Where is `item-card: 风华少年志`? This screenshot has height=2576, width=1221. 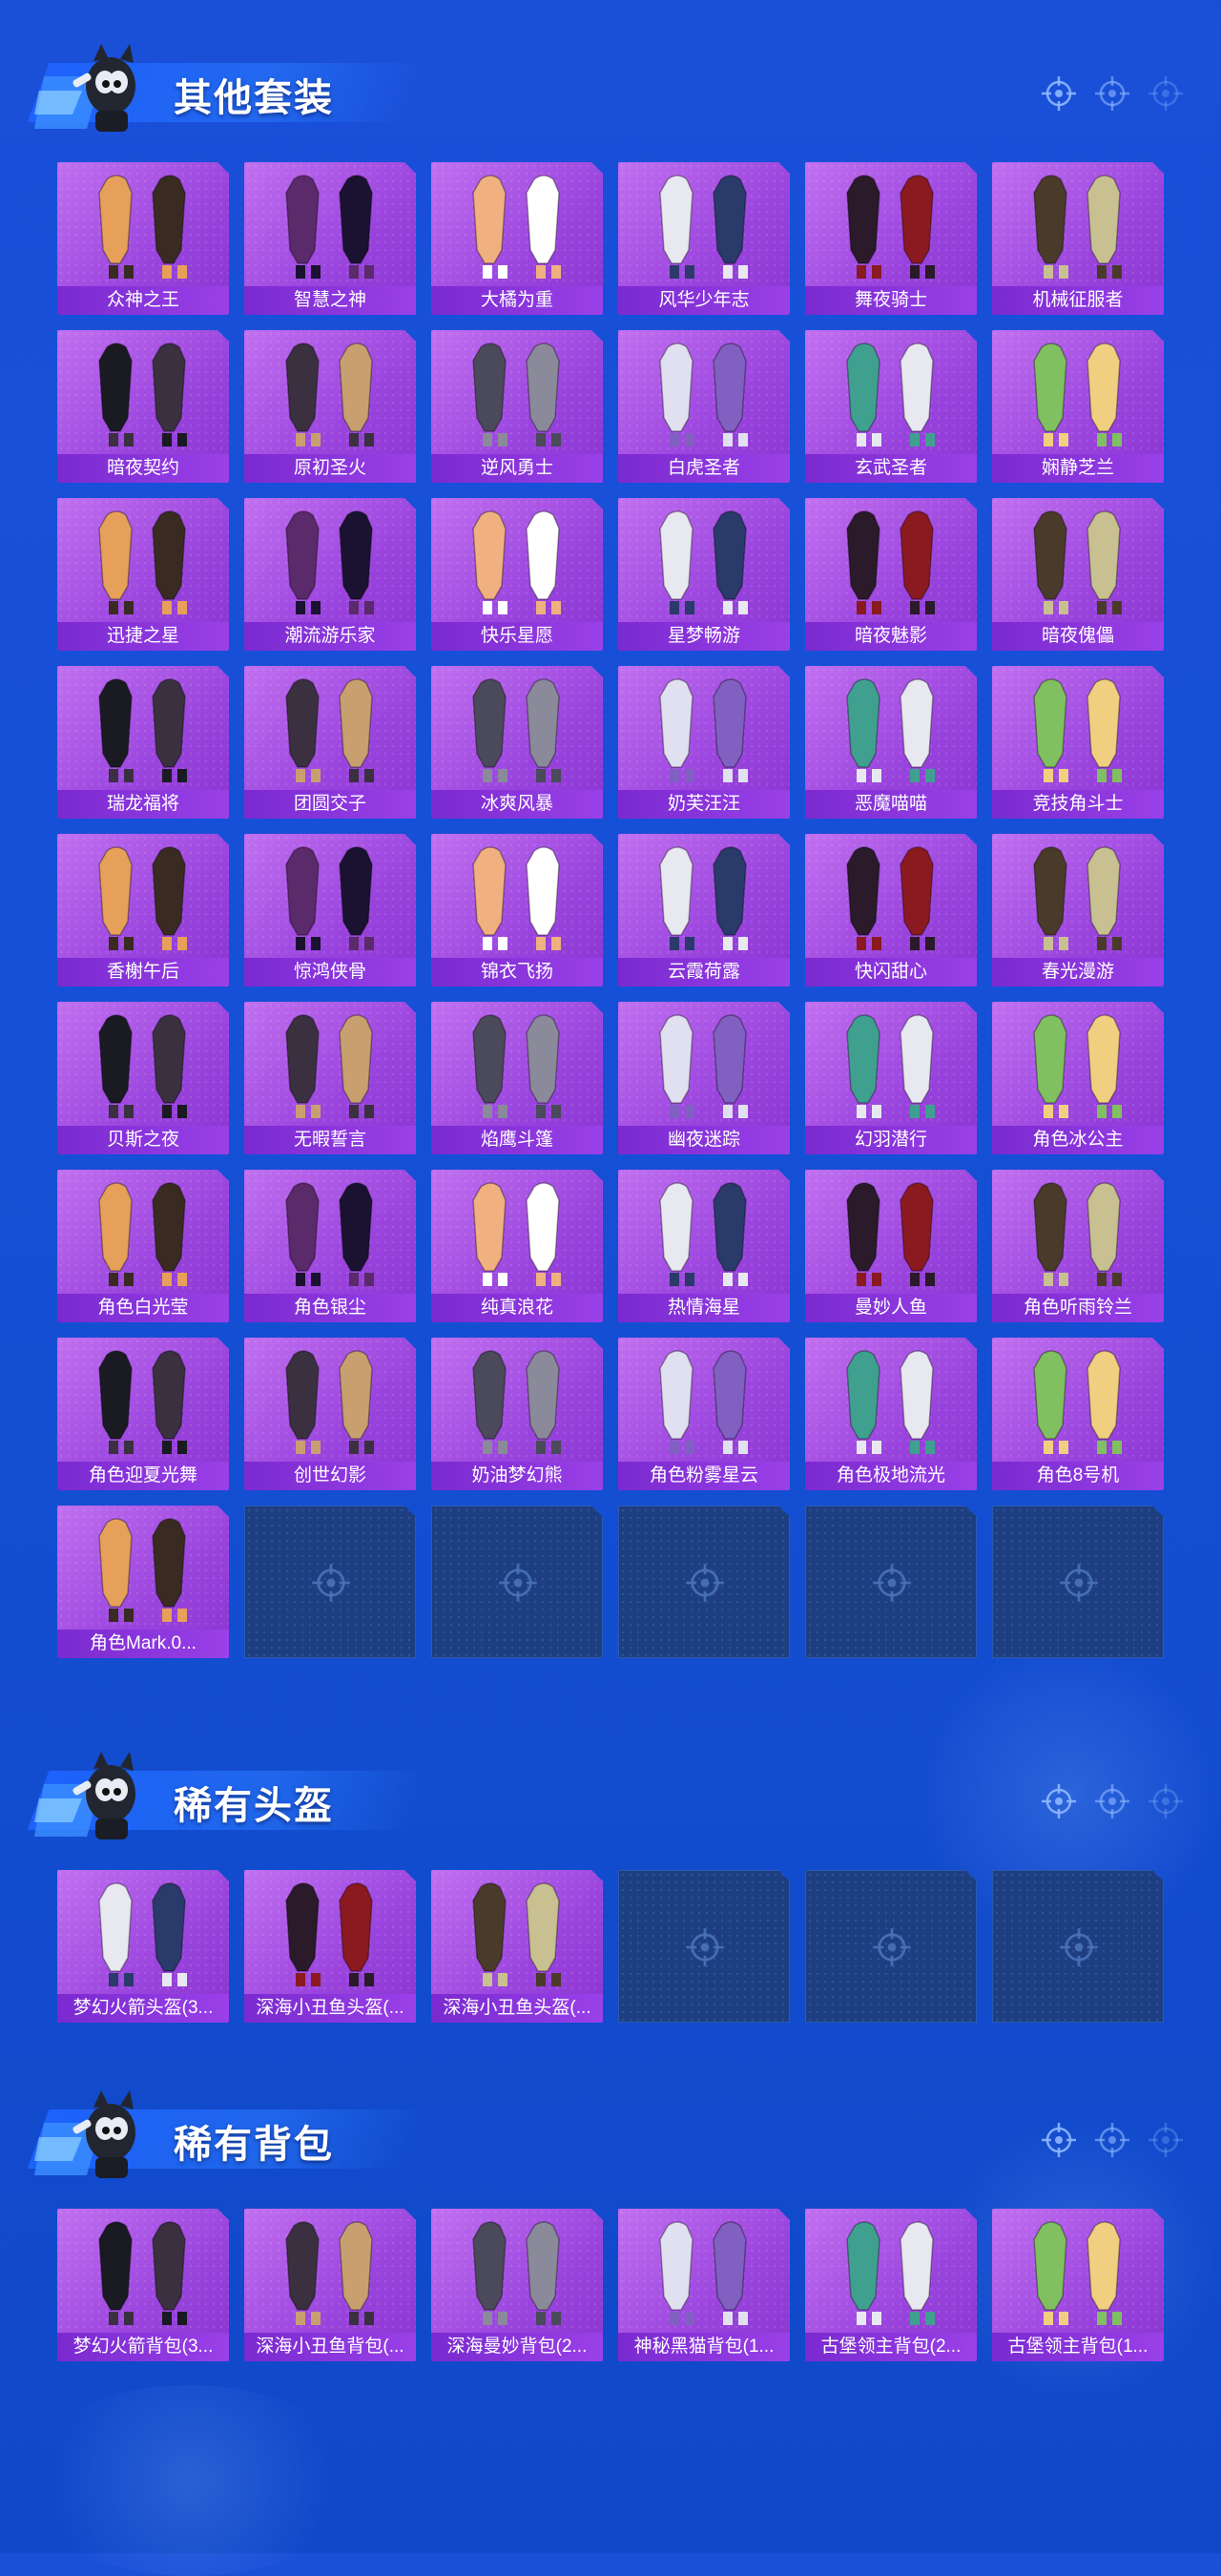
item-card: 风华少年志 is located at coordinates (704, 238).